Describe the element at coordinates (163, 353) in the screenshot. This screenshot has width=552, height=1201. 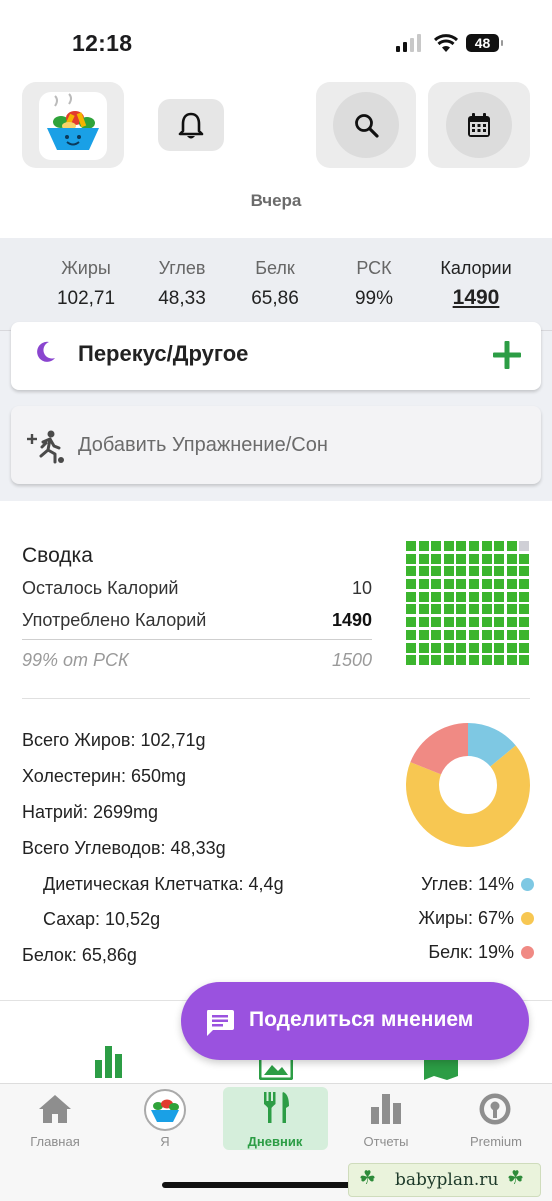
I see `meal-title: Перекус/Другое` at that location.